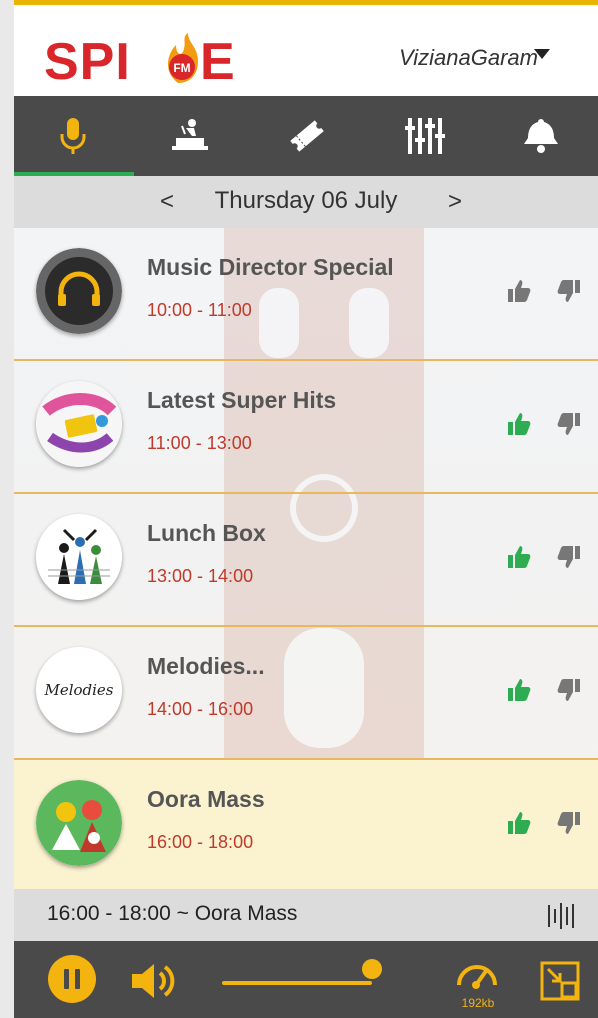  I want to click on oora-mass-logo-icon, so click(79, 823).